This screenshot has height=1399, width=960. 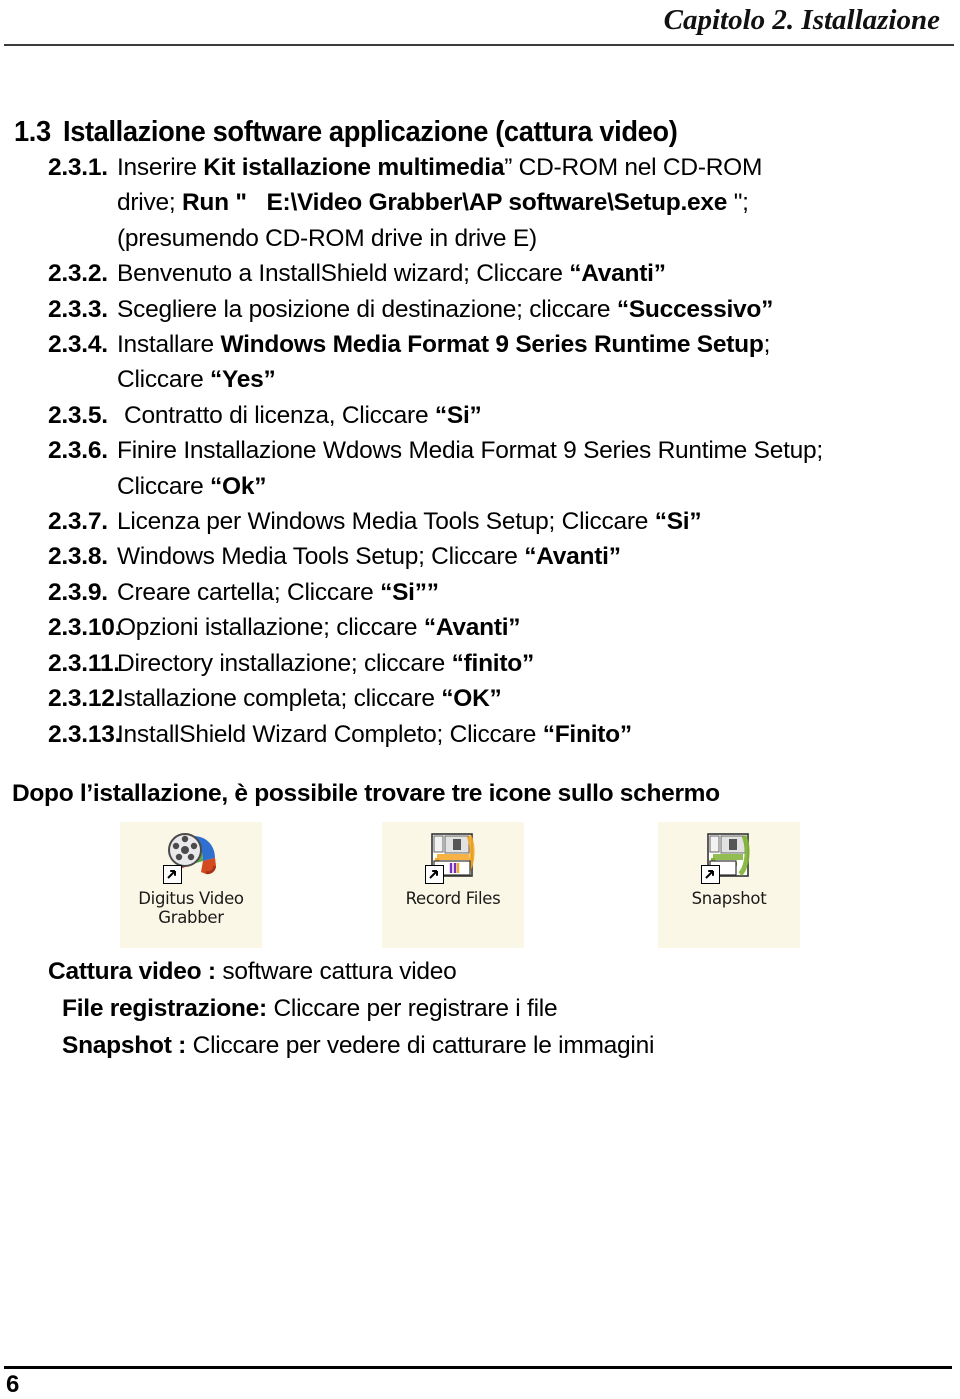 I want to click on step-number: 2.3.9., so click(x=78, y=592).